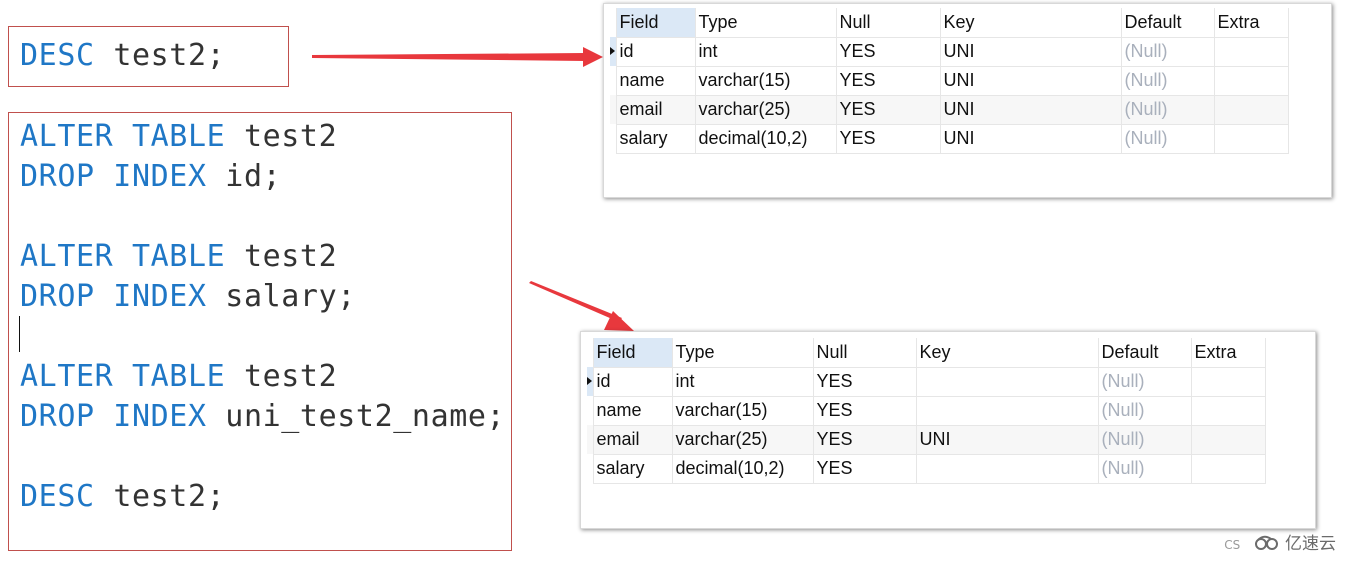 This screenshot has height=561, width=1346. What do you see at coordinates (1266, 542) in the screenshot?
I see `cloud-logo-icon` at bounding box center [1266, 542].